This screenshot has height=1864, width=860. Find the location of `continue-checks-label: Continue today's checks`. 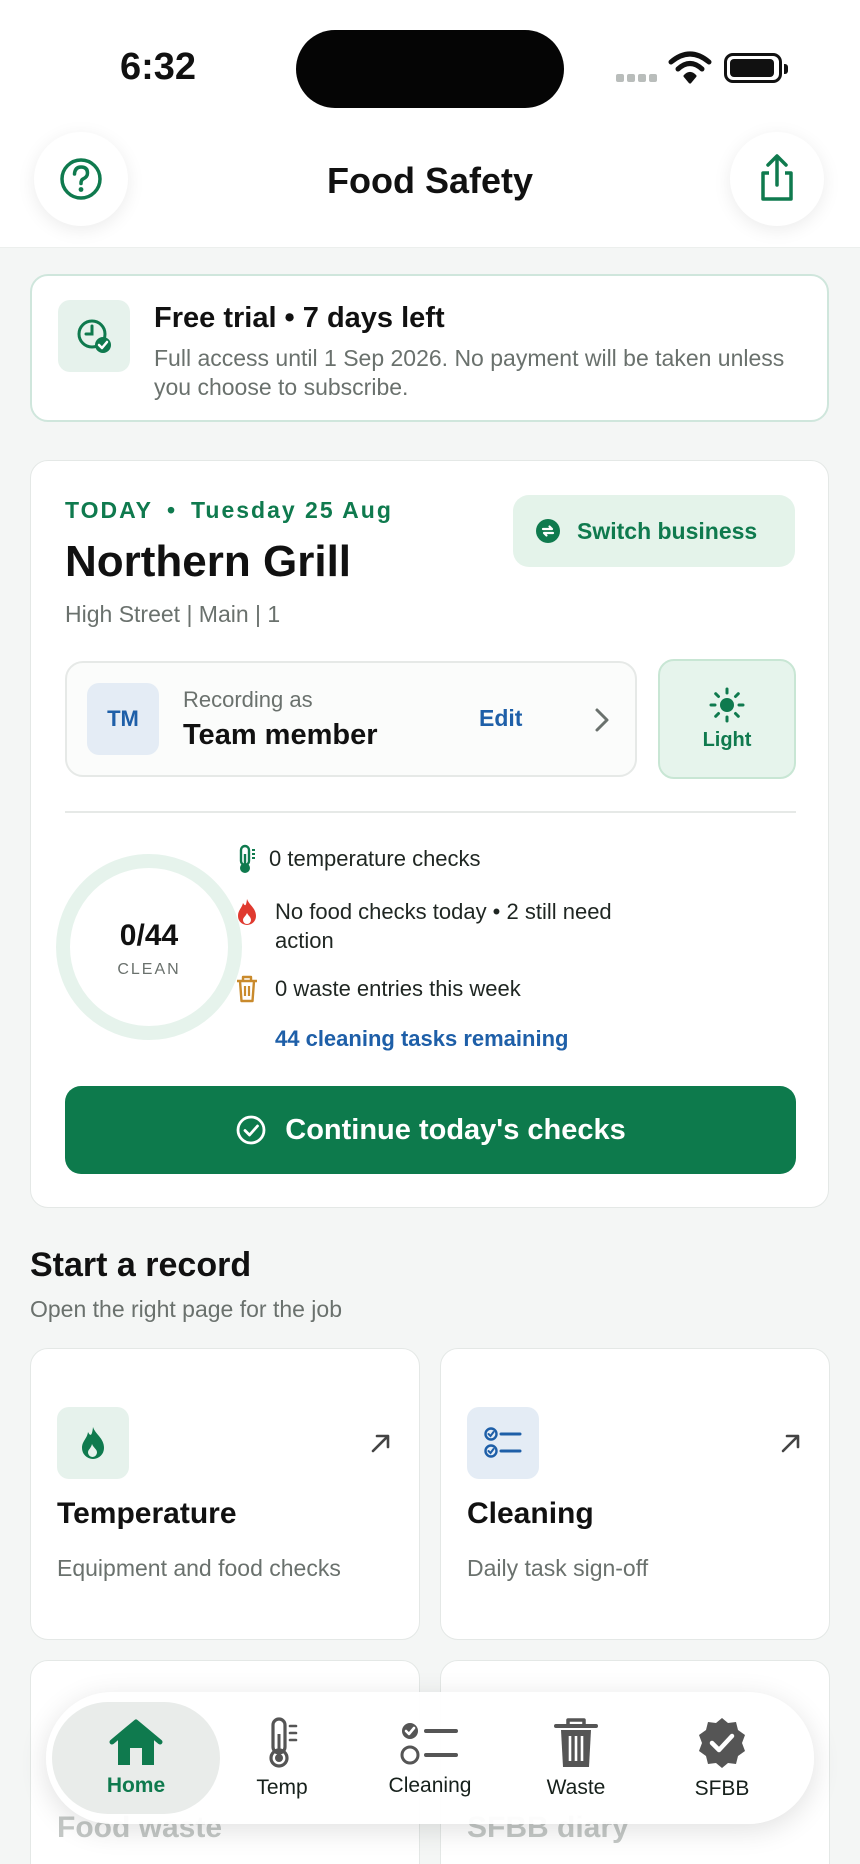

continue-checks-label: Continue today's checks is located at coordinates (455, 1129).